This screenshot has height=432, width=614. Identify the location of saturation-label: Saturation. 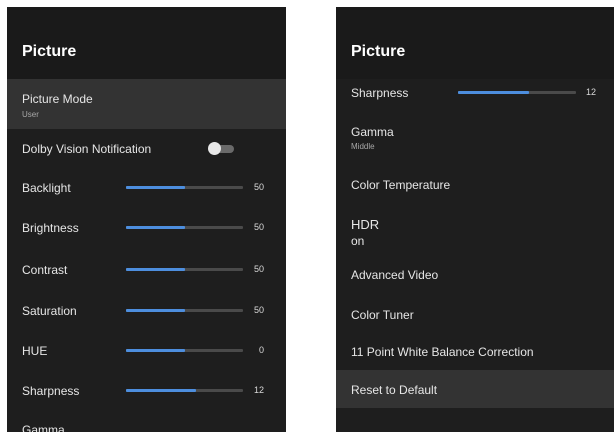
(49, 311).